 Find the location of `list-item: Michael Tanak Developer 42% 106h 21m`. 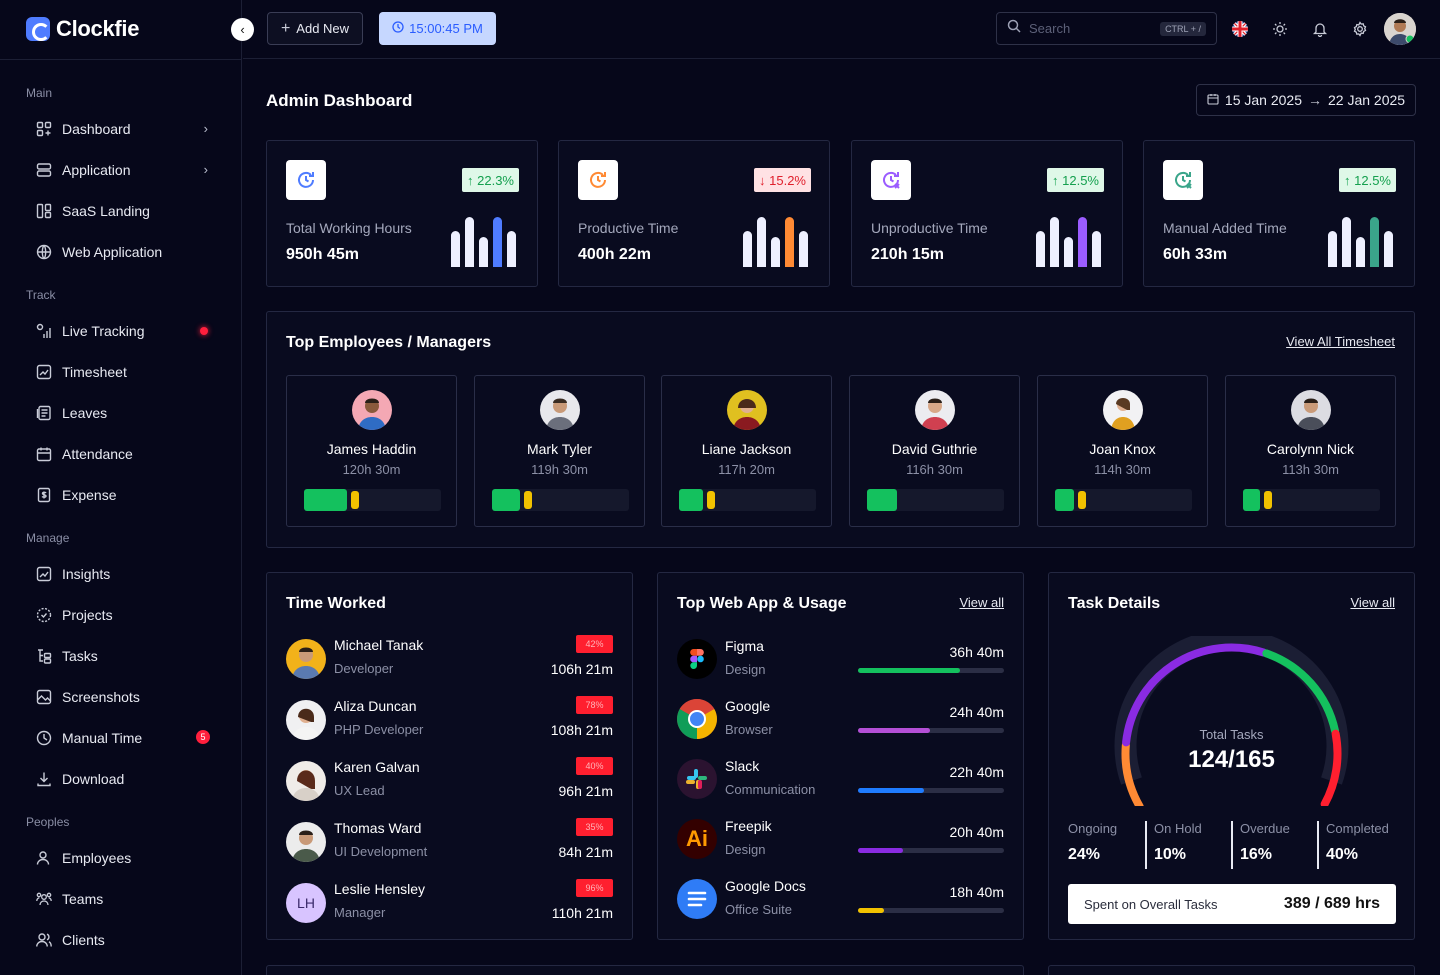

list-item: Michael Tanak Developer 42% 106h 21m is located at coordinates (449, 659).